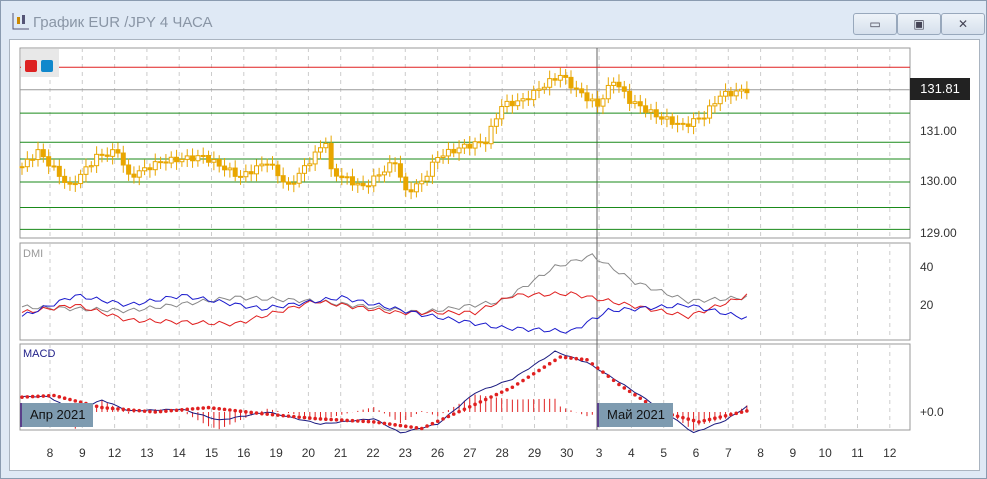 This screenshot has height=479, width=987. What do you see at coordinates (927, 267) in the screenshot?
I see `dmi-tick: 40` at bounding box center [927, 267].